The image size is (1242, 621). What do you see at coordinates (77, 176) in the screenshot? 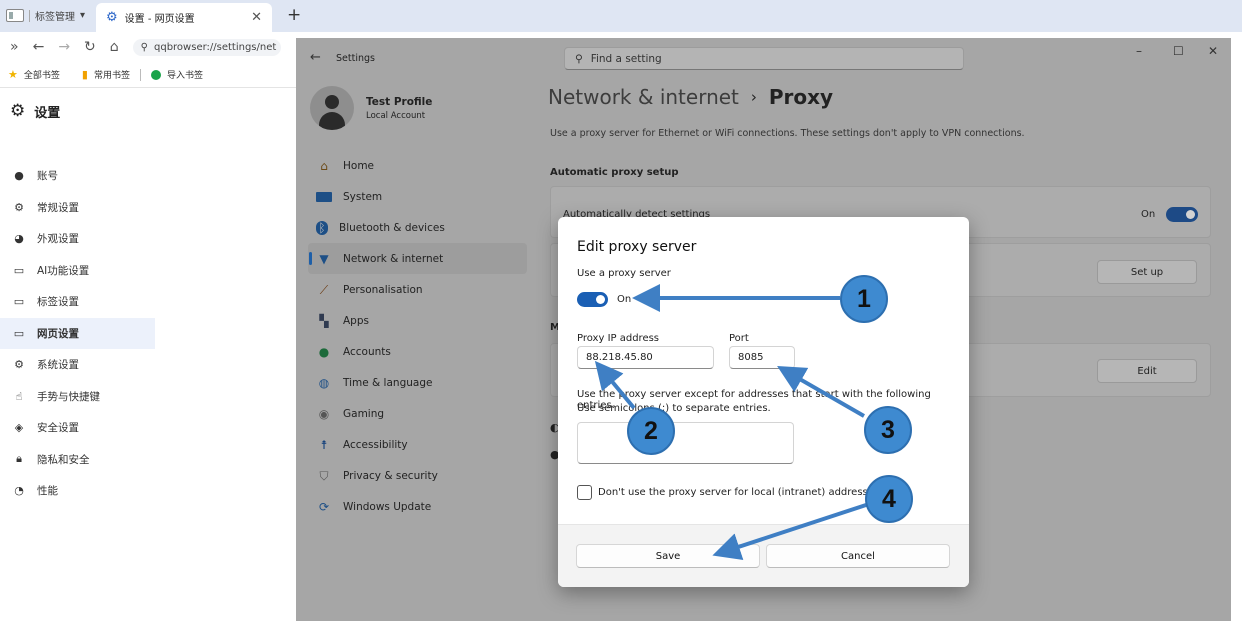
I see `sidebar-item-account: ● 账号` at bounding box center [77, 176].